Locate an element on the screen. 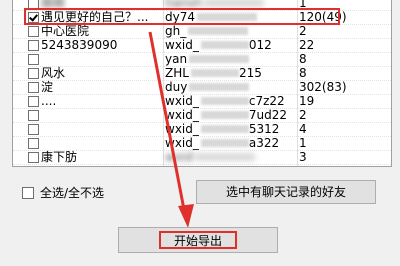  friend-name: 中心医院 is located at coordinates (65, 31).